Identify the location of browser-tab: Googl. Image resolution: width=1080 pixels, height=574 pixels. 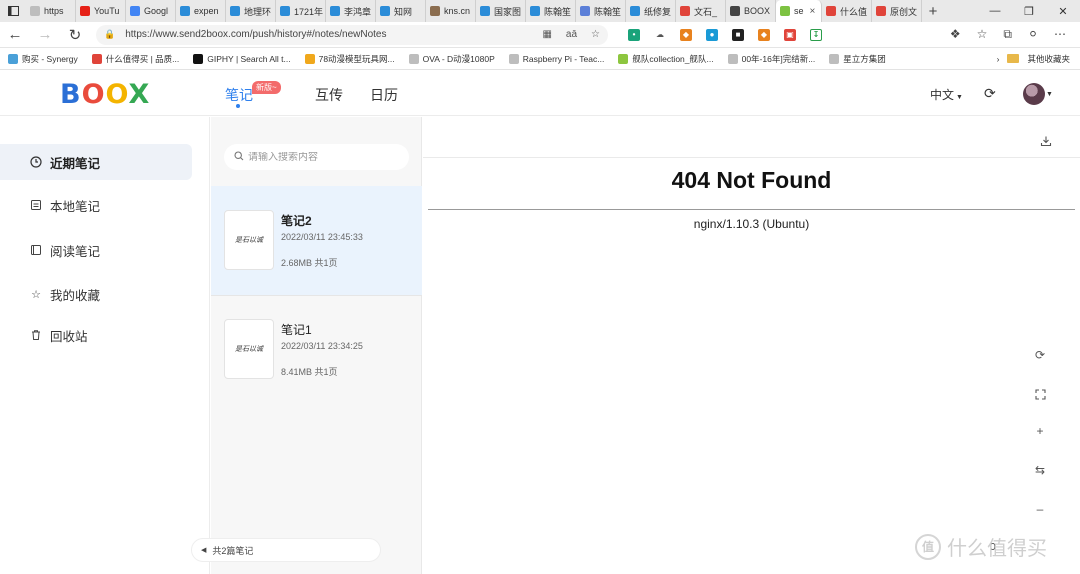
(151, 11).